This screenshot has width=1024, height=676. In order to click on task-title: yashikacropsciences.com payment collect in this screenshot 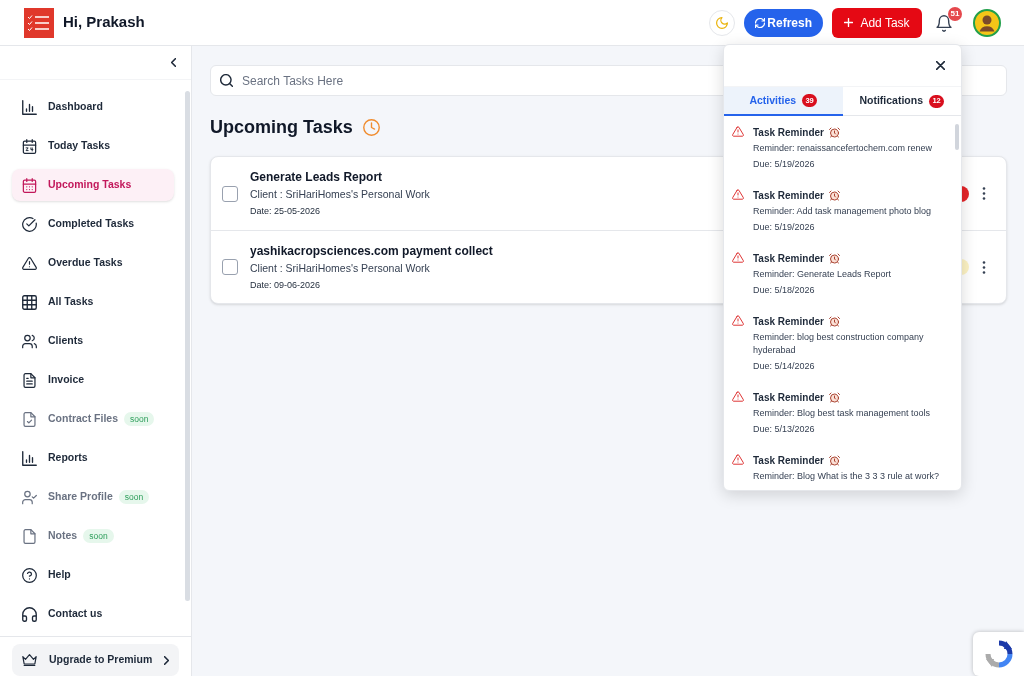, I will do `click(371, 250)`.